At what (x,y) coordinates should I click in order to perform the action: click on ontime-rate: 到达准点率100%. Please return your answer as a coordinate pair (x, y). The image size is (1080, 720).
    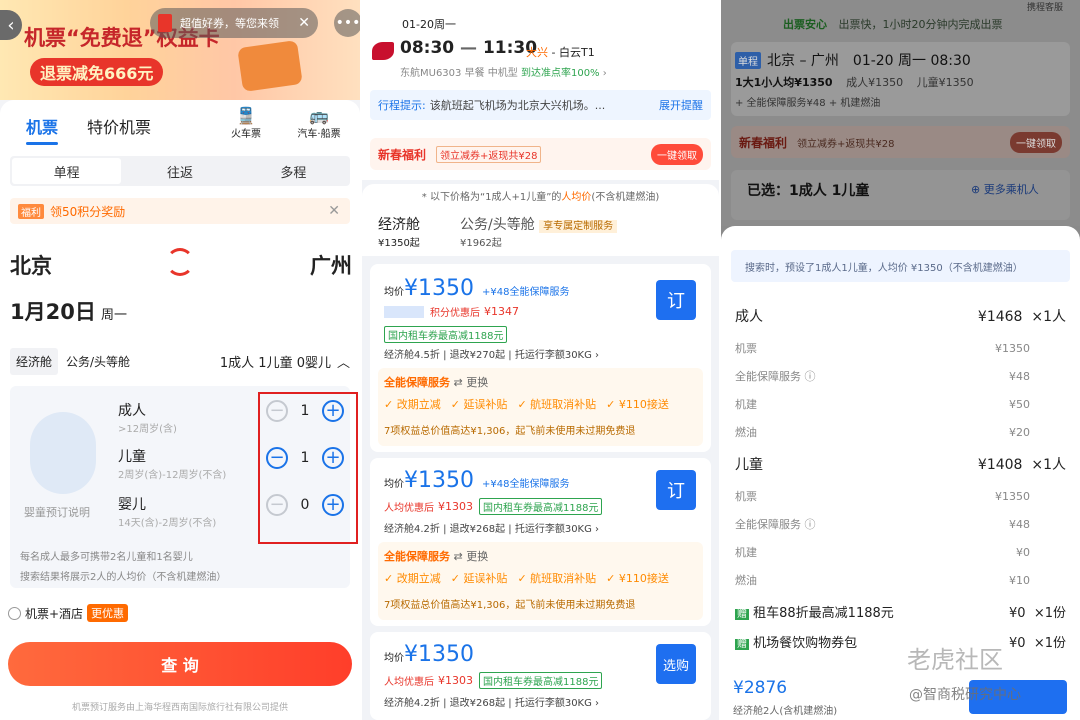
    Looking at the image, I should click on (560, 73).